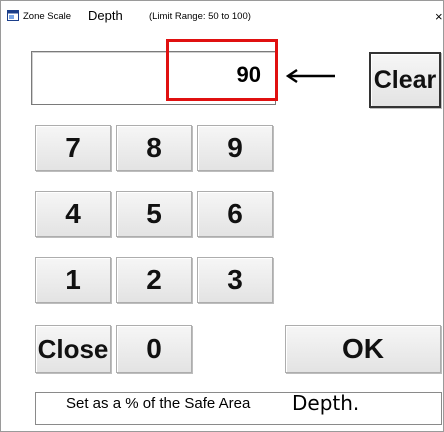 The width and height of the screenshot is (444, 432). I want to click on value-highlight-box, so click(222, 70).